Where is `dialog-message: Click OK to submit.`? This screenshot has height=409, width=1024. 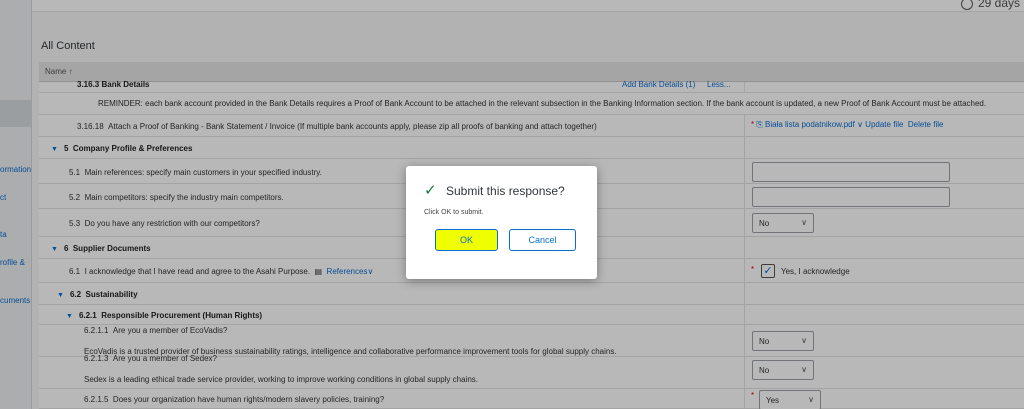 dialog-message: Click OK to submit. is located at coordinates (454, 212).